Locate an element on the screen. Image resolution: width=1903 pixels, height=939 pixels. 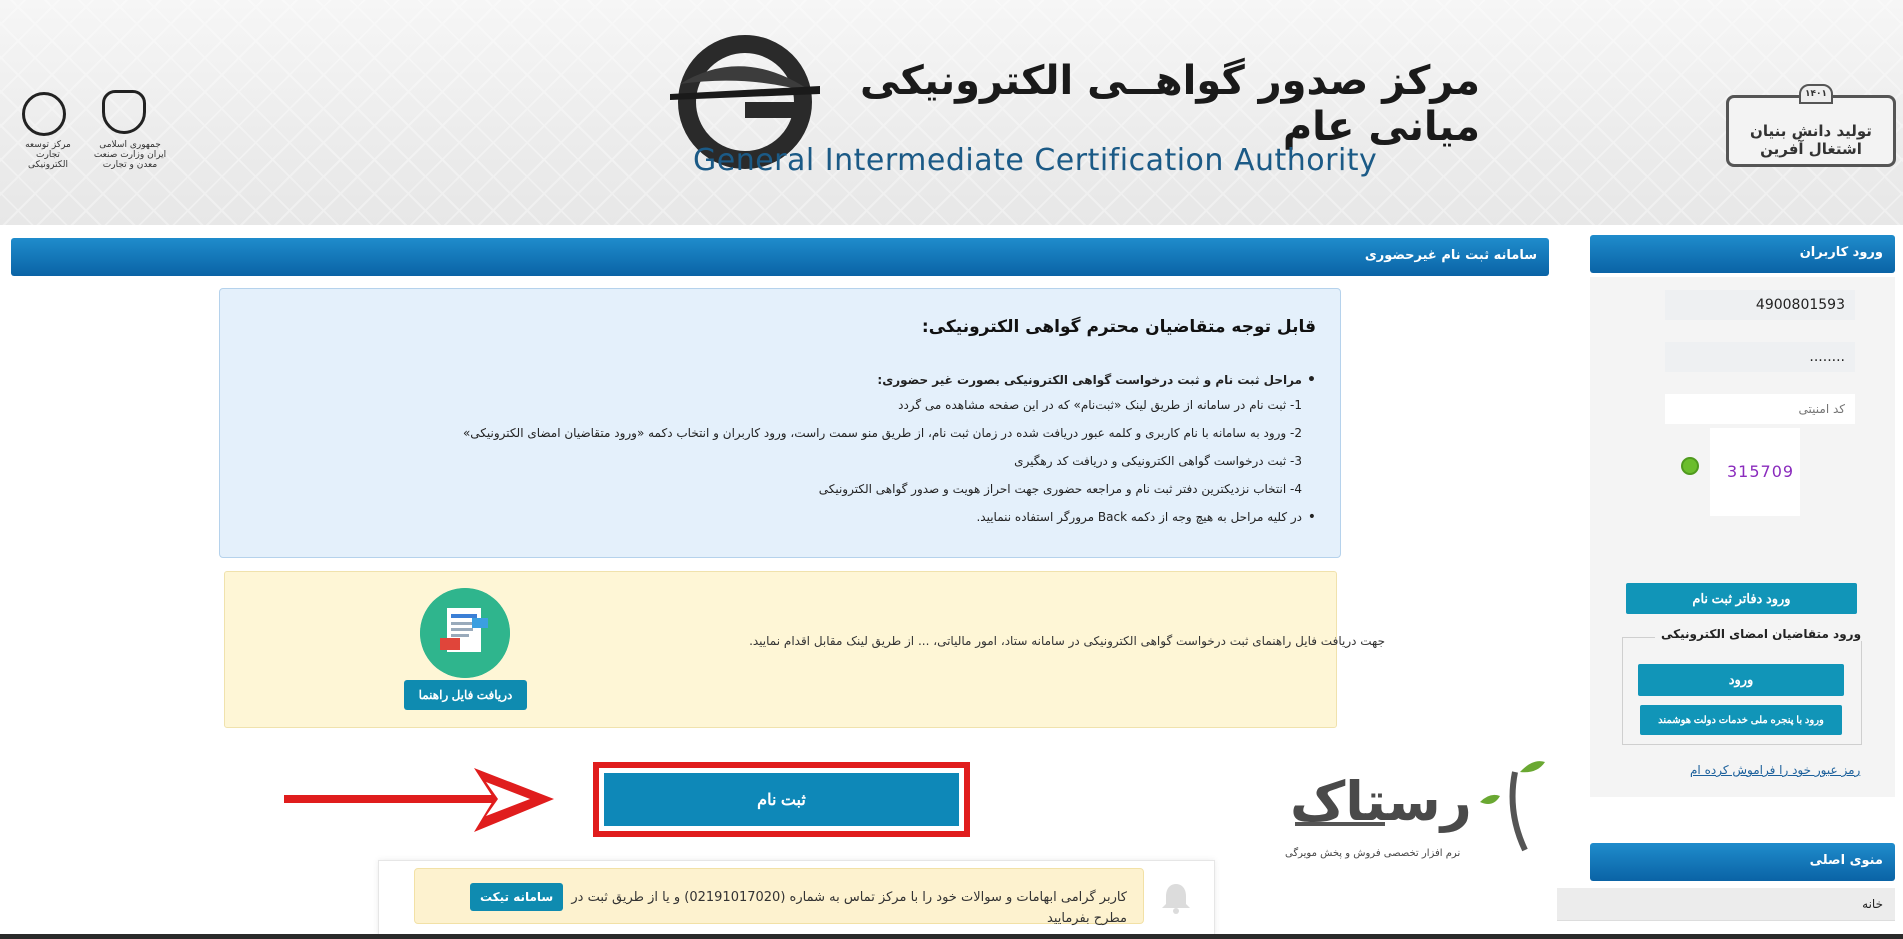
username-field is located at coordinates (1760, 305).